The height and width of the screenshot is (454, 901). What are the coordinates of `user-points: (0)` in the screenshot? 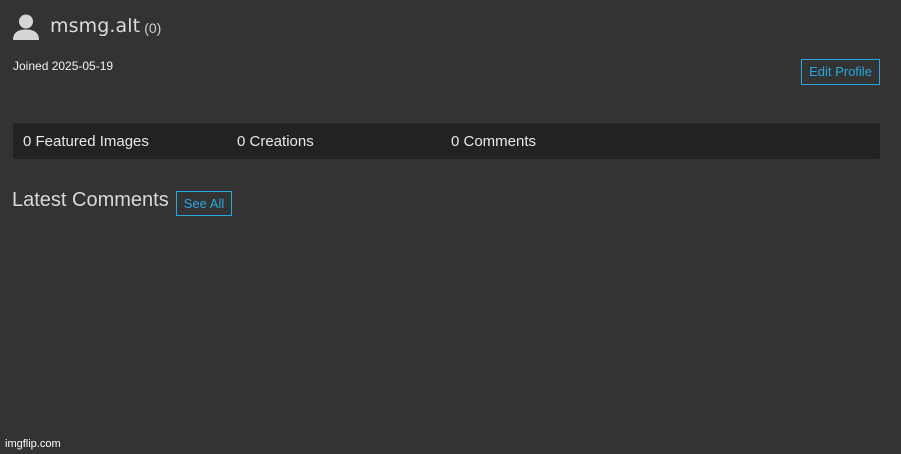 It's located at (153, 28).